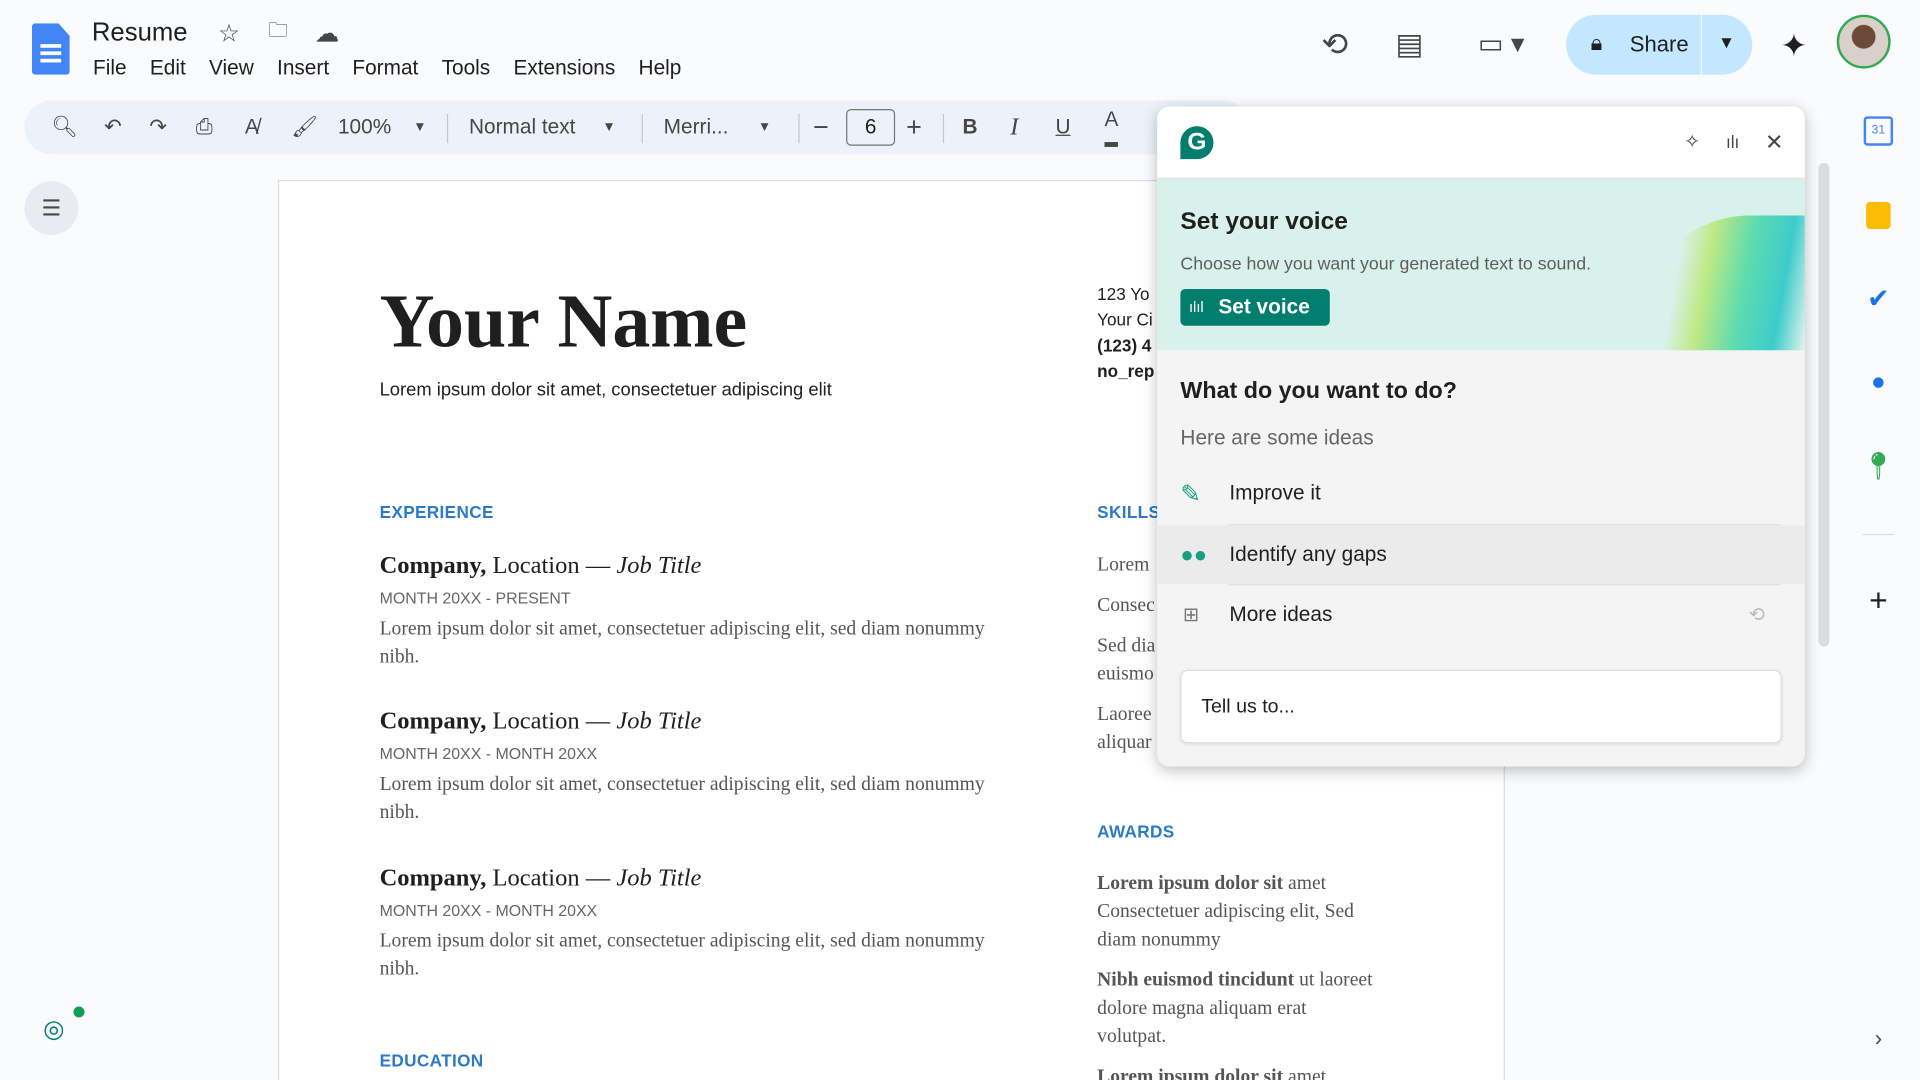  I want to click on pencil-sparkle-icon: ✎, so click(1190, 494).